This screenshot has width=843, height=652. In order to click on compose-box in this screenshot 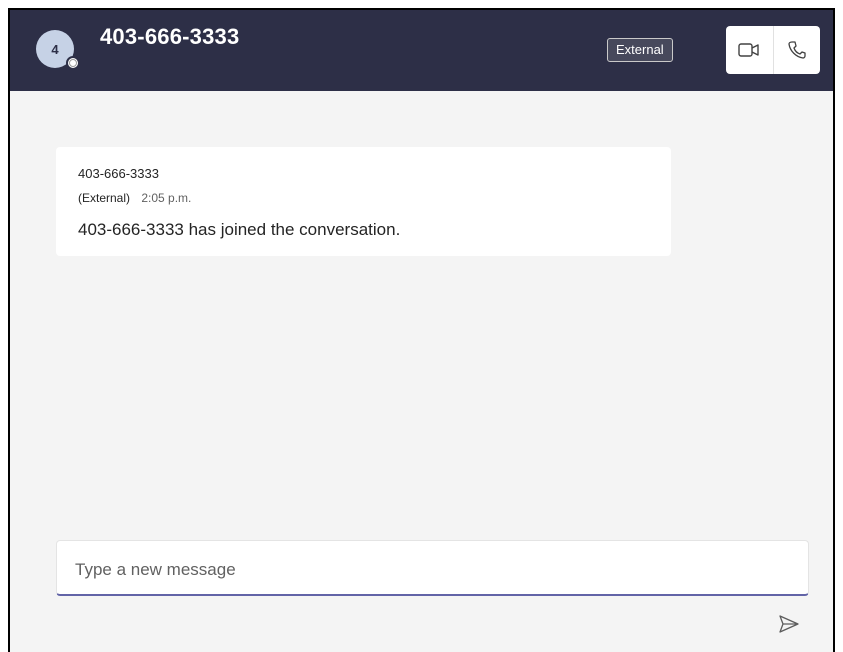, I will do `click(432, 568)`.